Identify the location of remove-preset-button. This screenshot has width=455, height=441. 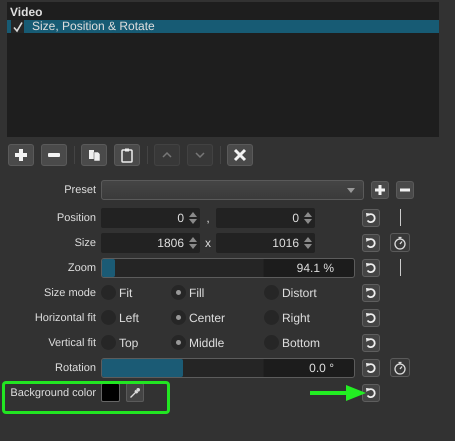
(405, 190).